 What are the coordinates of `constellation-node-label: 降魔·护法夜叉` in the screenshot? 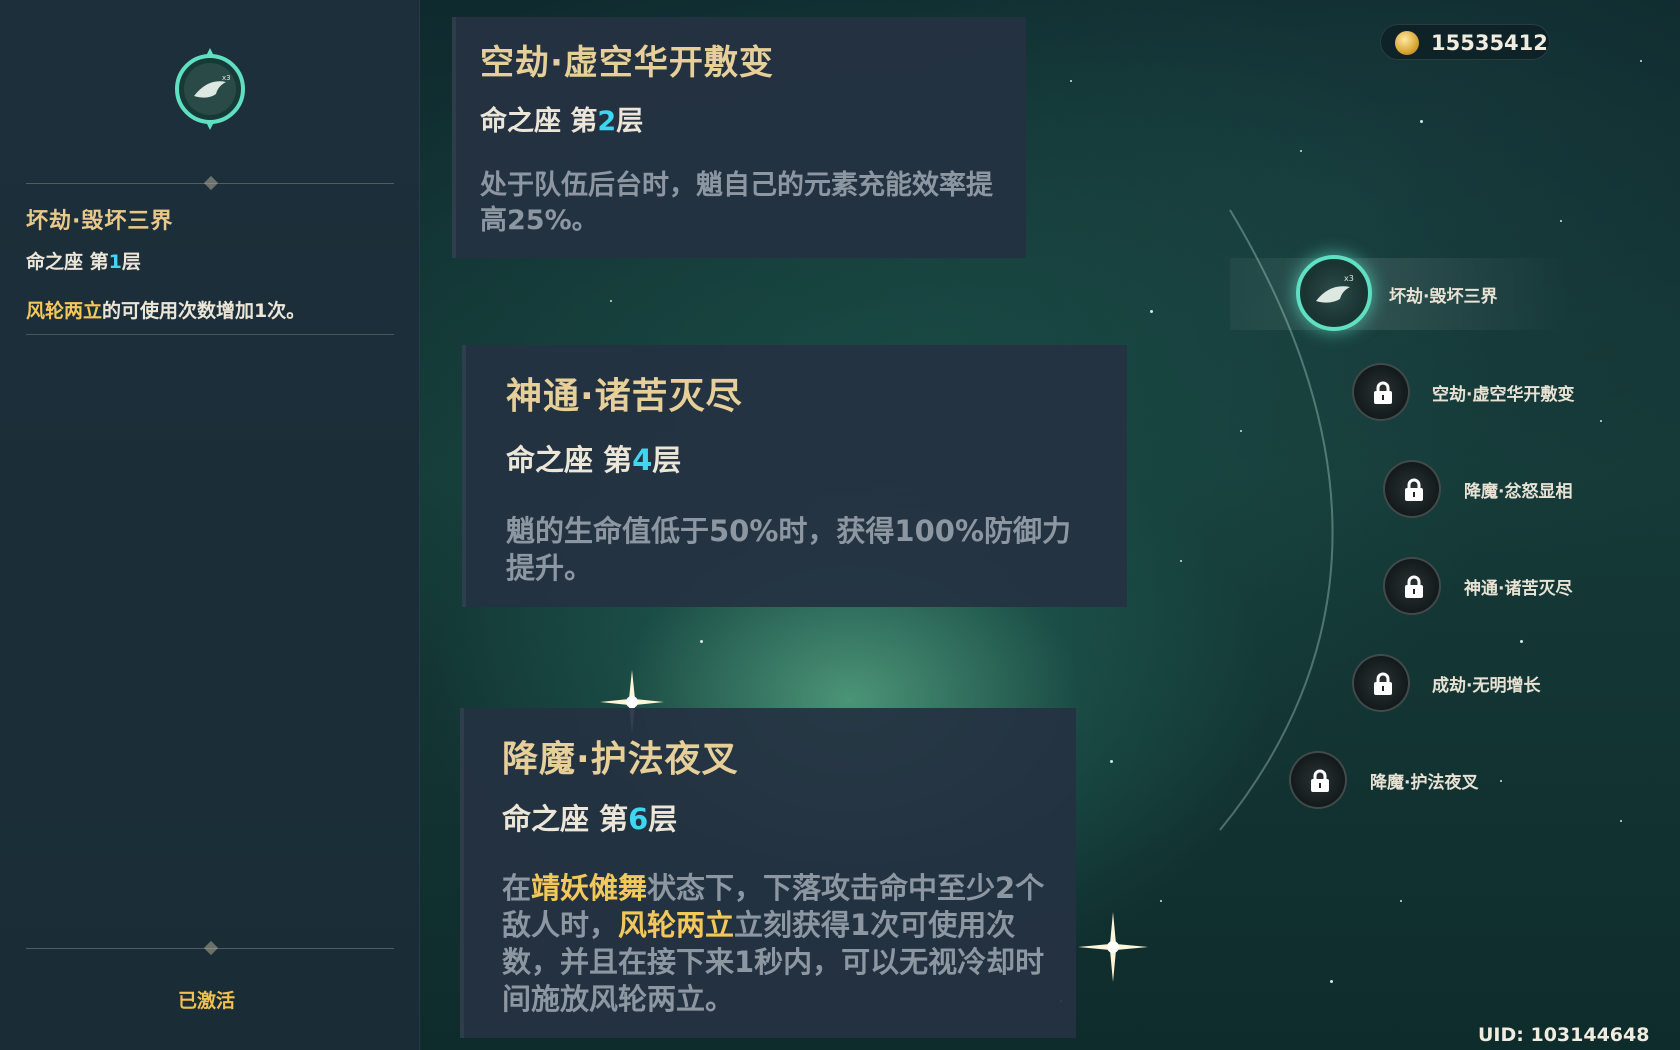 It's located at (1424, 780).